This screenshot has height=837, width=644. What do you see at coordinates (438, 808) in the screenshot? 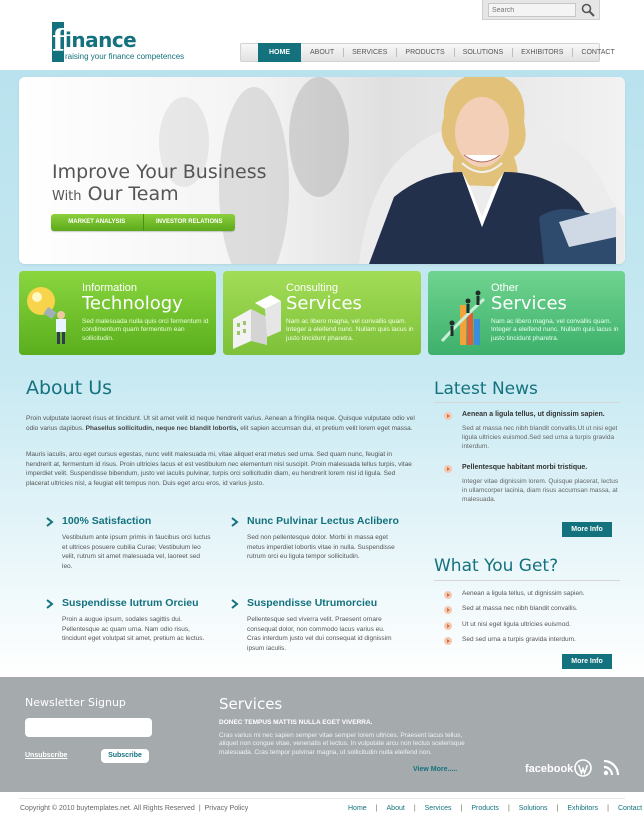
I see `footer-link-services: Services` at bounding box center [438, 808].